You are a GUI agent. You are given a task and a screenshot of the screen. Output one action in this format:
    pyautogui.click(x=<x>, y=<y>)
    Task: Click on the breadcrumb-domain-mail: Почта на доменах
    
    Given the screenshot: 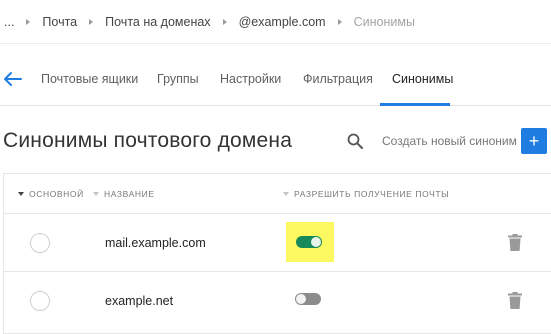 What is the action you would take?
    pyautogui.click(x=157, y=22)
    